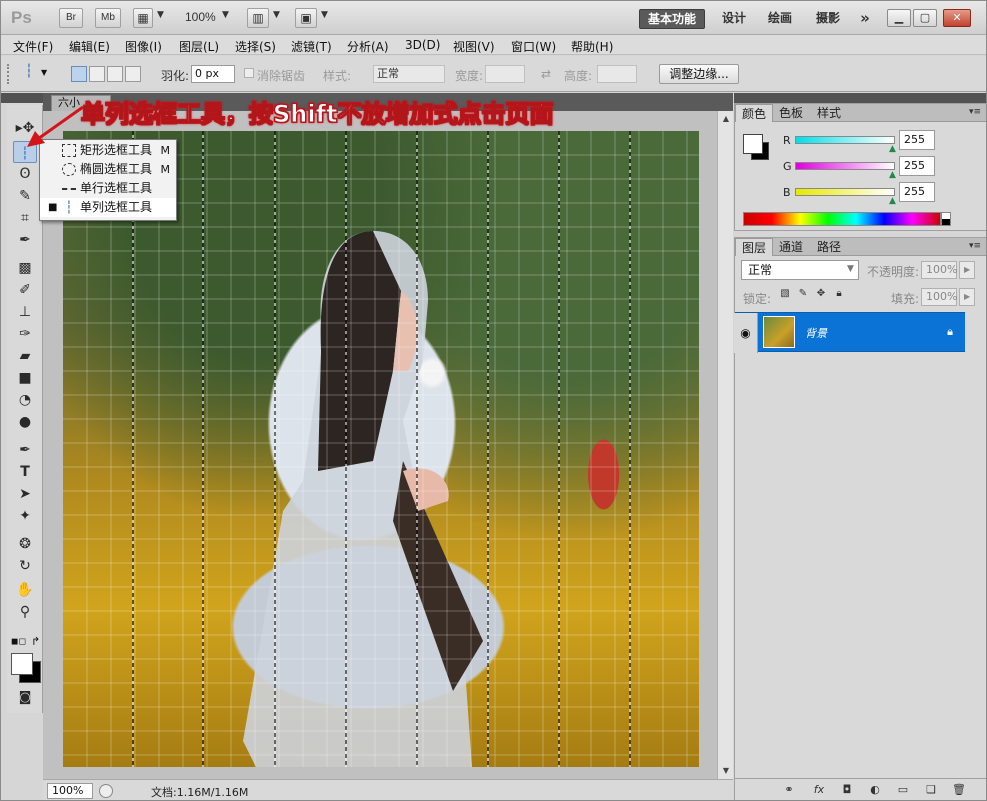 This screenshot has height=801, width=987. Describe the element at coordinates (25, 590) in the screenshot. I see `hand-tool-icon: ✋` at that location.